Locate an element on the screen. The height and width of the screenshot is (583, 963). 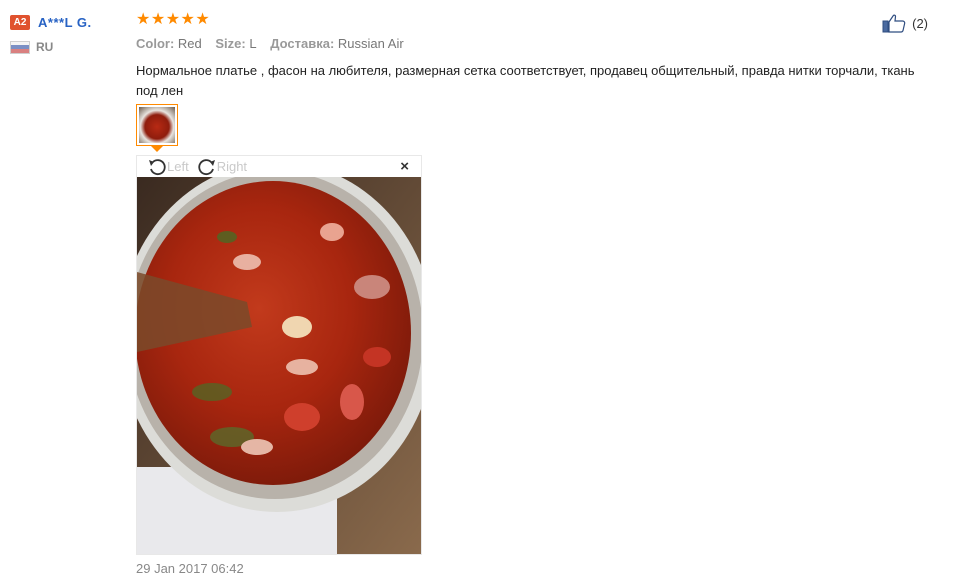
reviewer-name: A***L G. is located at coordinates (65, 22).